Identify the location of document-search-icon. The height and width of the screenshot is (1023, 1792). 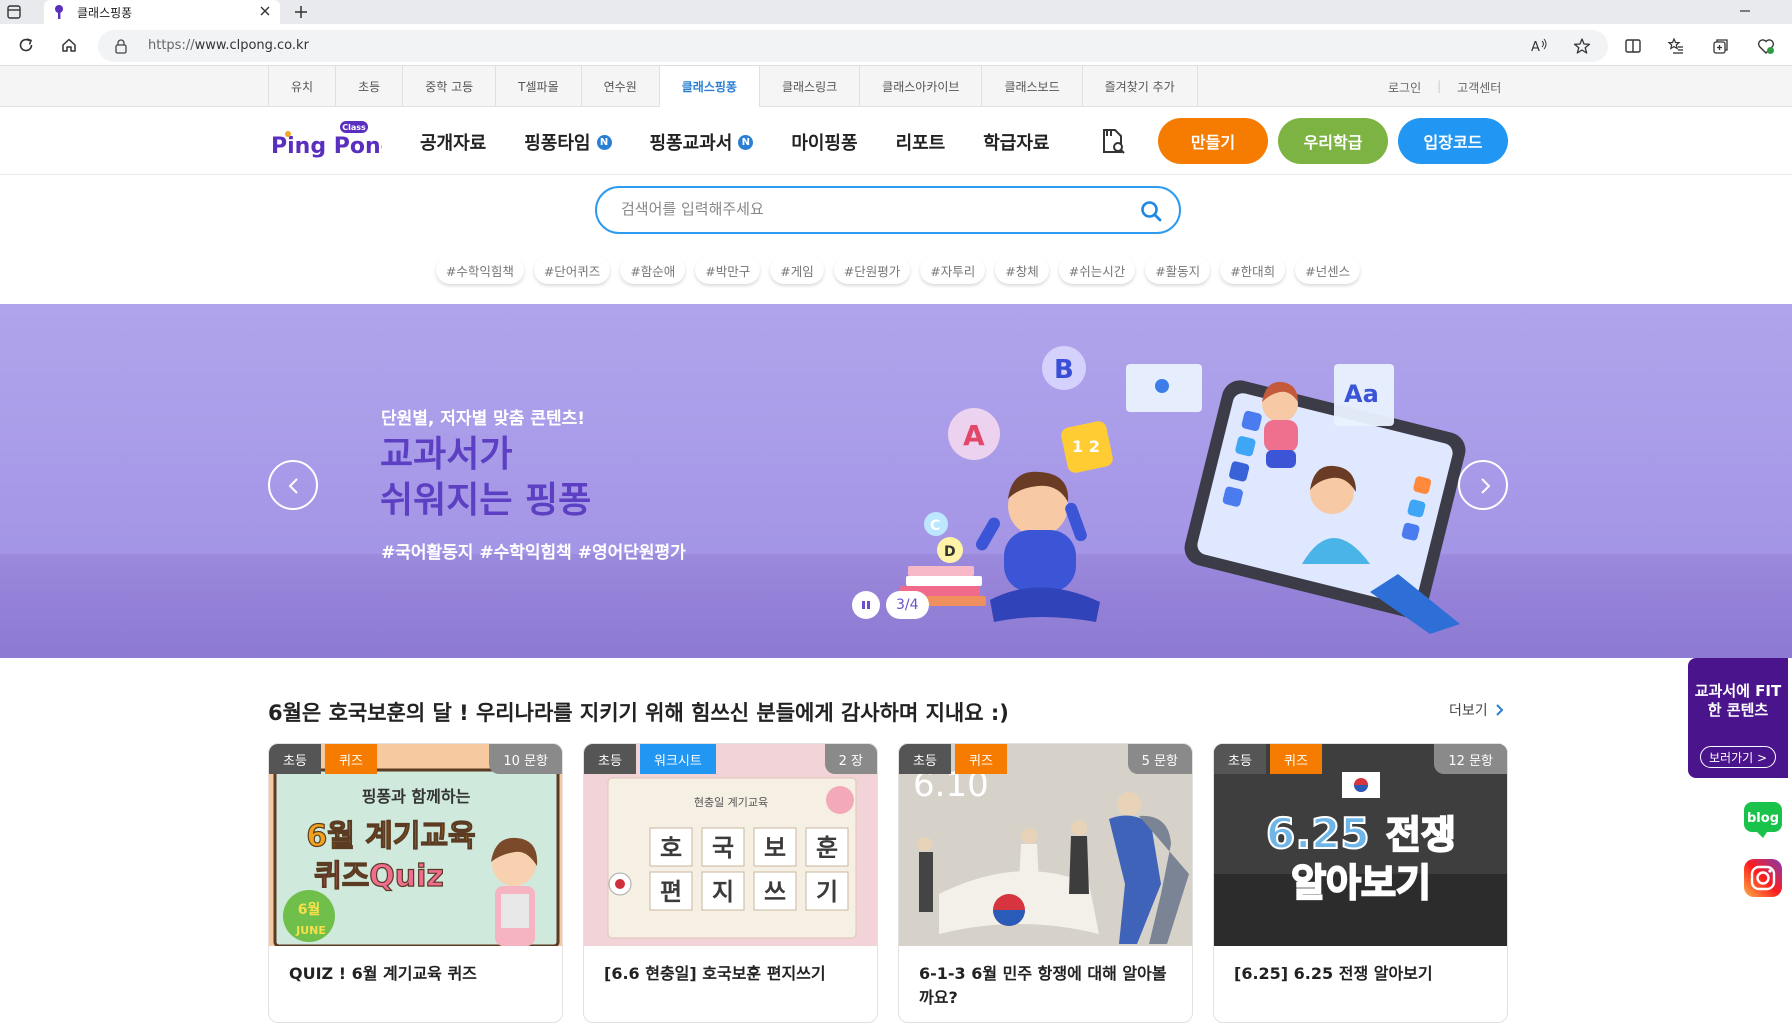
(1113, 141).